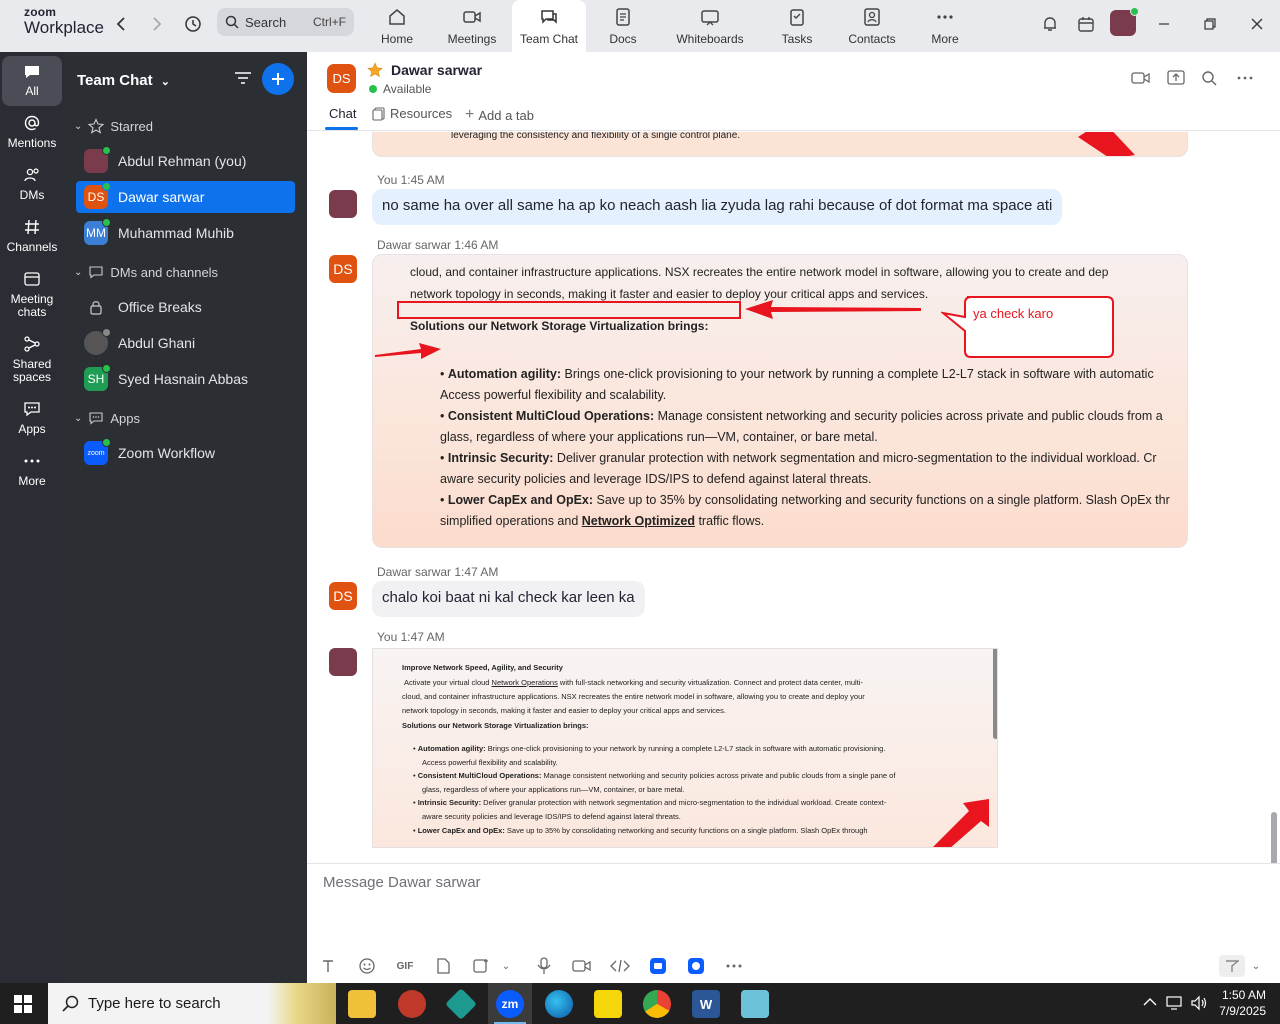  Describe the element at coordinates (559, 1004) in the screenshot. I see `edge-icon` at that location.